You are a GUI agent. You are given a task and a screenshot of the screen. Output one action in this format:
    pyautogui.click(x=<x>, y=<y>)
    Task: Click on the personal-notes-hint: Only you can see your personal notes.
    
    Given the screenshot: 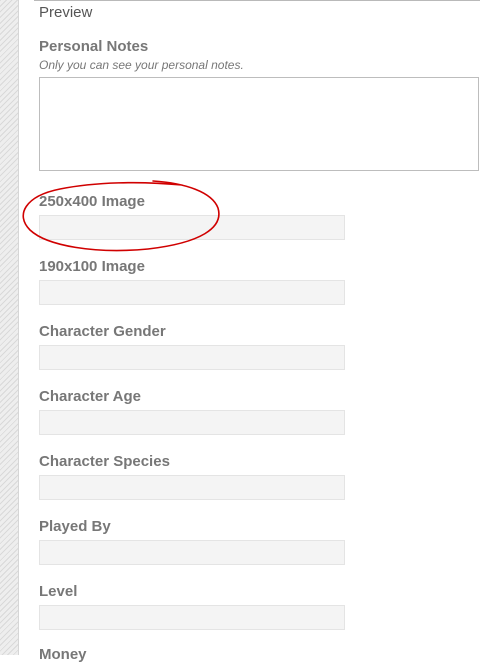 What is the action you would take?
    pyautogui.click(x=141, y=65)
    